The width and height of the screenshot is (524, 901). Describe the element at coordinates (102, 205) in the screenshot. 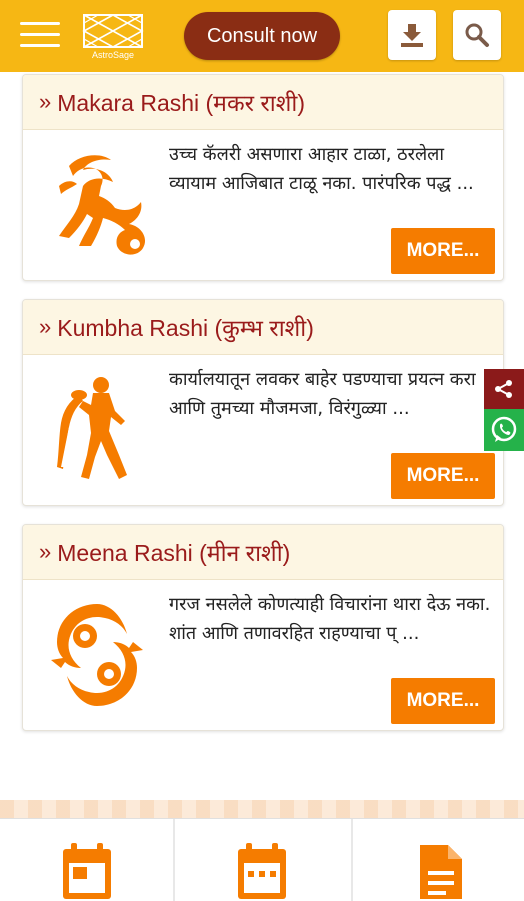

I see `capricorn-sign-icon` at that location.